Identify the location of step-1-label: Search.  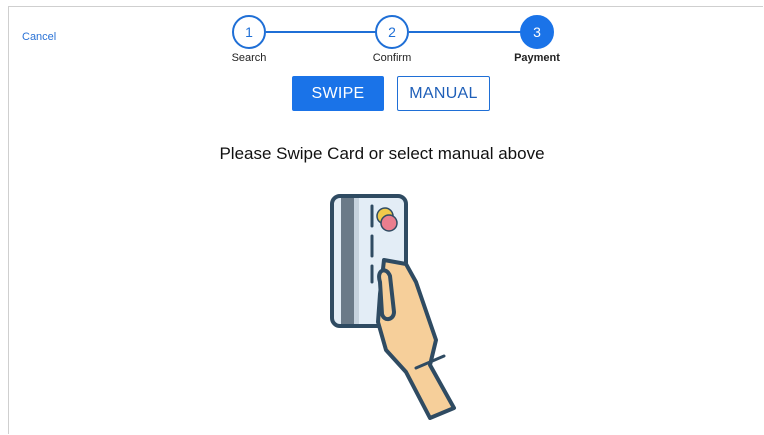
(249, 58).